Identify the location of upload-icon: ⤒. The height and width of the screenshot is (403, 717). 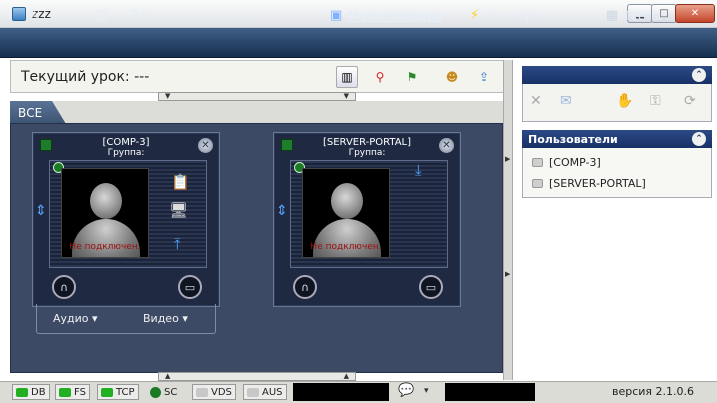
(177, 244).